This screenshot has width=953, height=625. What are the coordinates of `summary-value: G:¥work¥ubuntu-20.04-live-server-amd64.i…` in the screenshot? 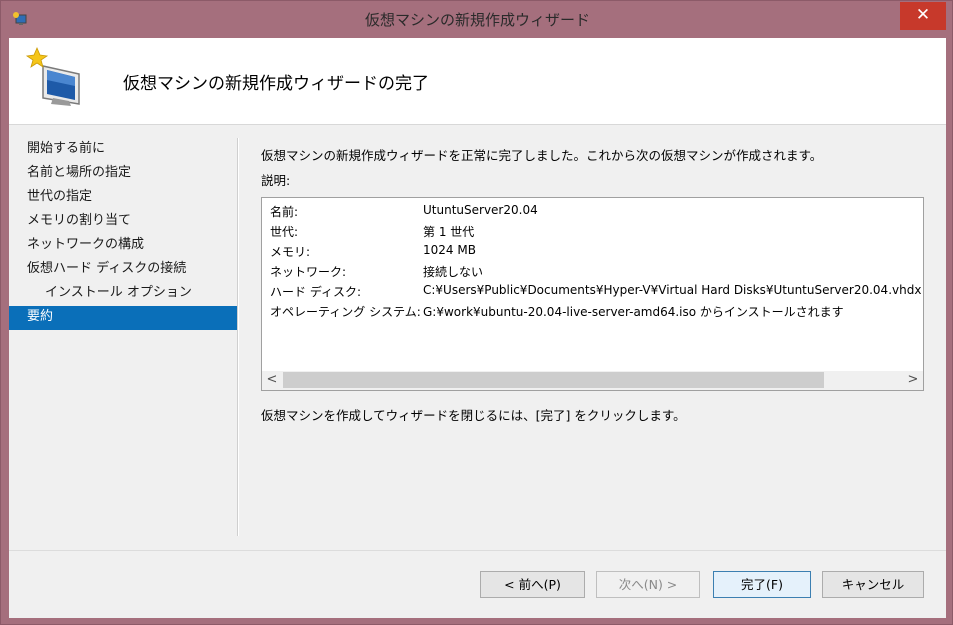 It's located at (633, 312).